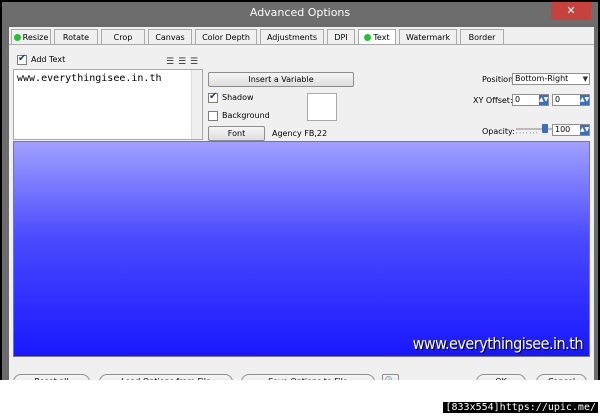 The height and width of the screenshot is (418, 600). I want to click on text-input-value: www.everythingisee.in.th, so click(89, 78).